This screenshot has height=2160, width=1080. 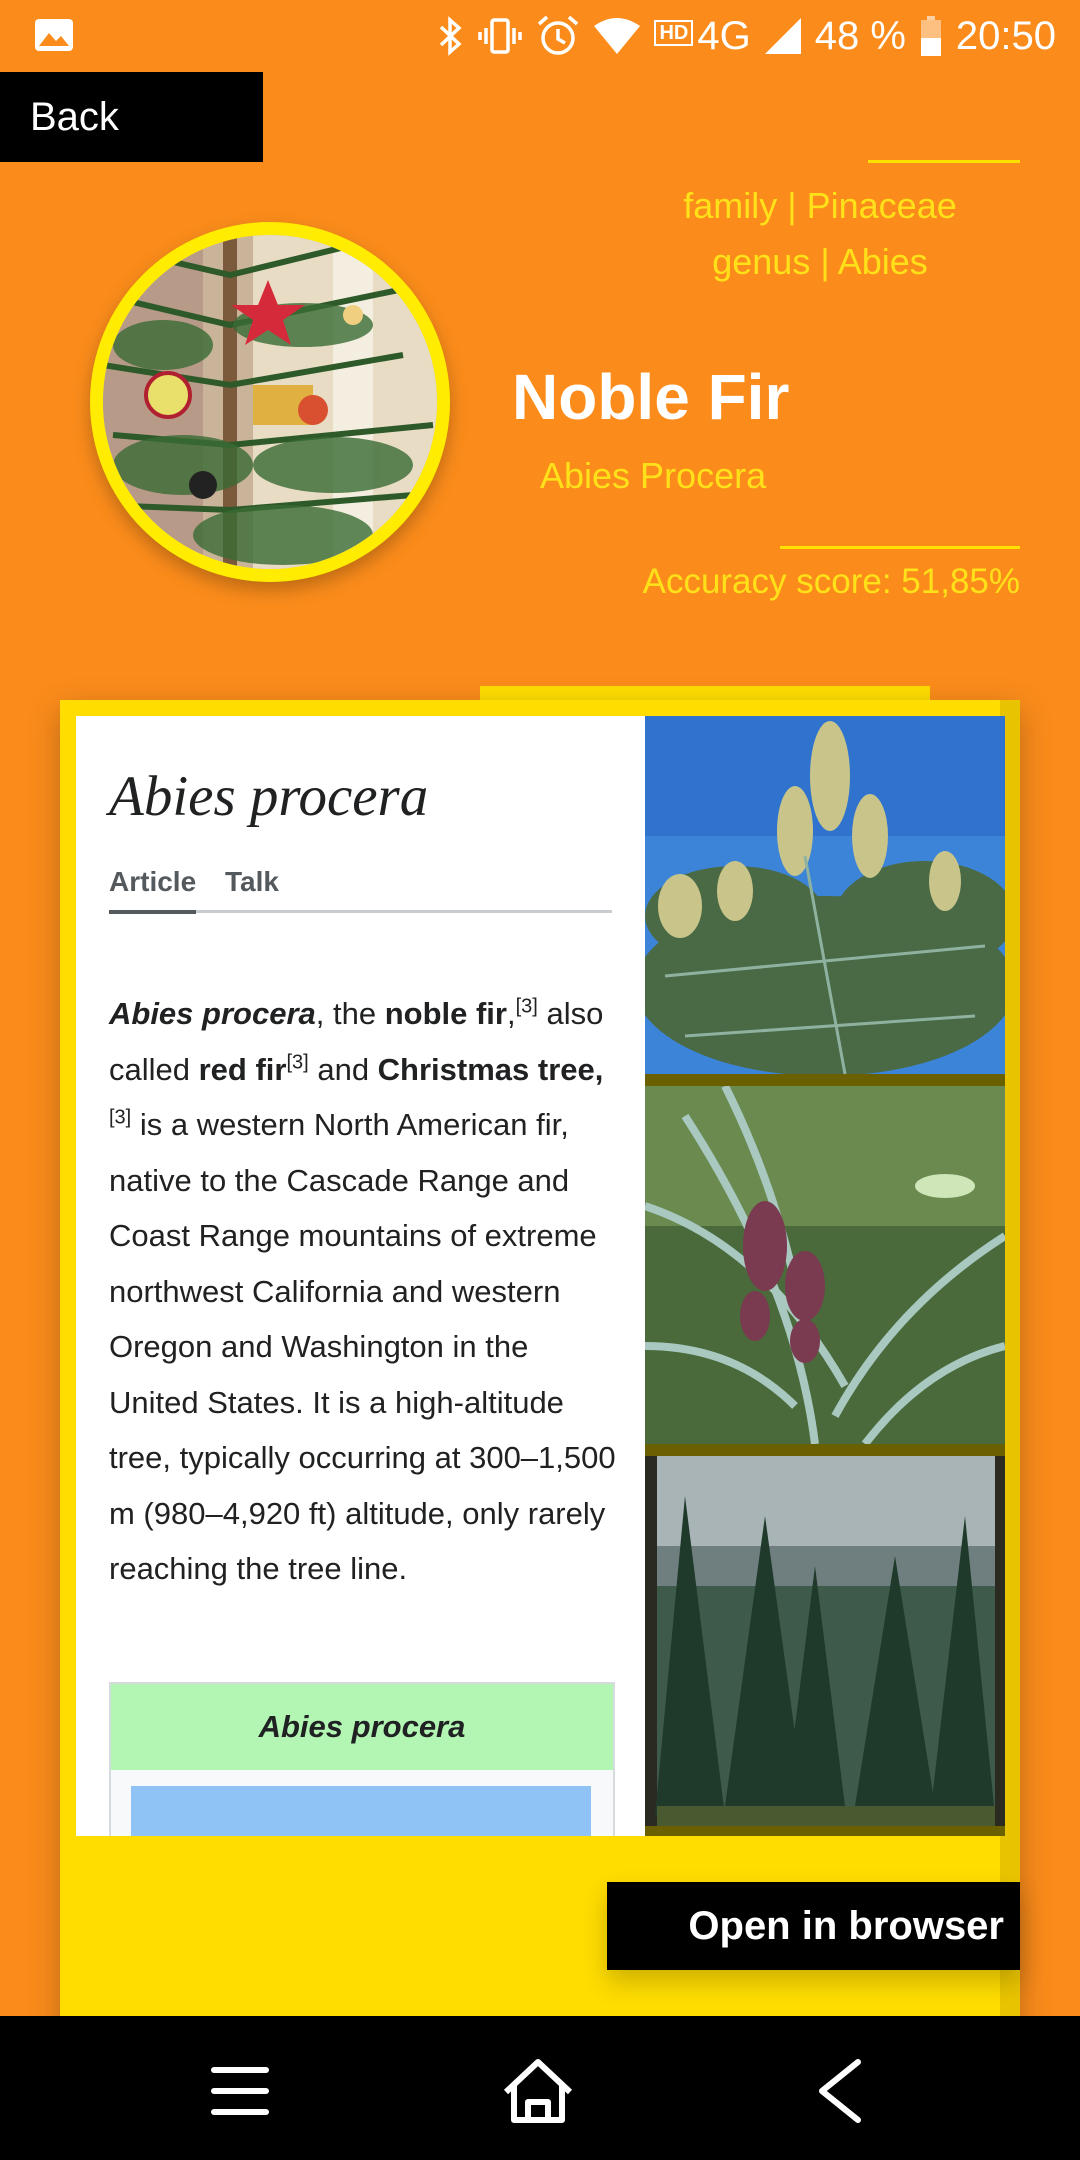 What do you see at coordinates (131, 117) in the screenshot?
I see `back-button: Back` at bounding box center [131, 117].